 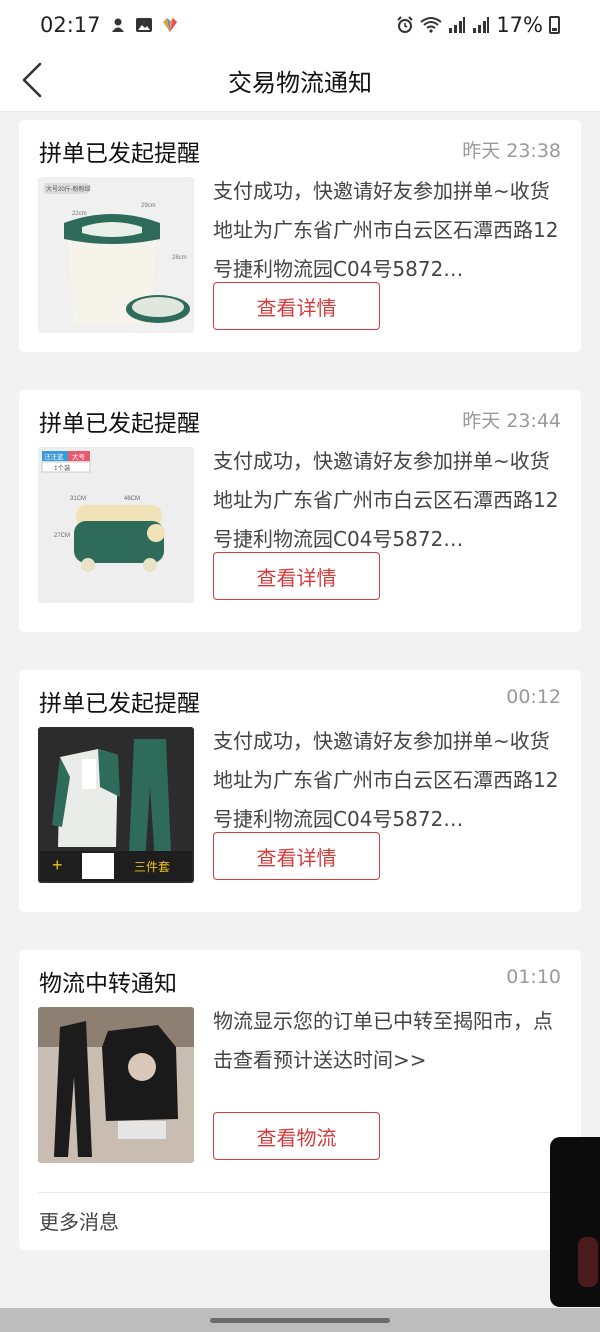 What do you see at coordinates (533, 697) in the screenshot?
I see `card-time: 00:12` at bounding box center [533, 697].